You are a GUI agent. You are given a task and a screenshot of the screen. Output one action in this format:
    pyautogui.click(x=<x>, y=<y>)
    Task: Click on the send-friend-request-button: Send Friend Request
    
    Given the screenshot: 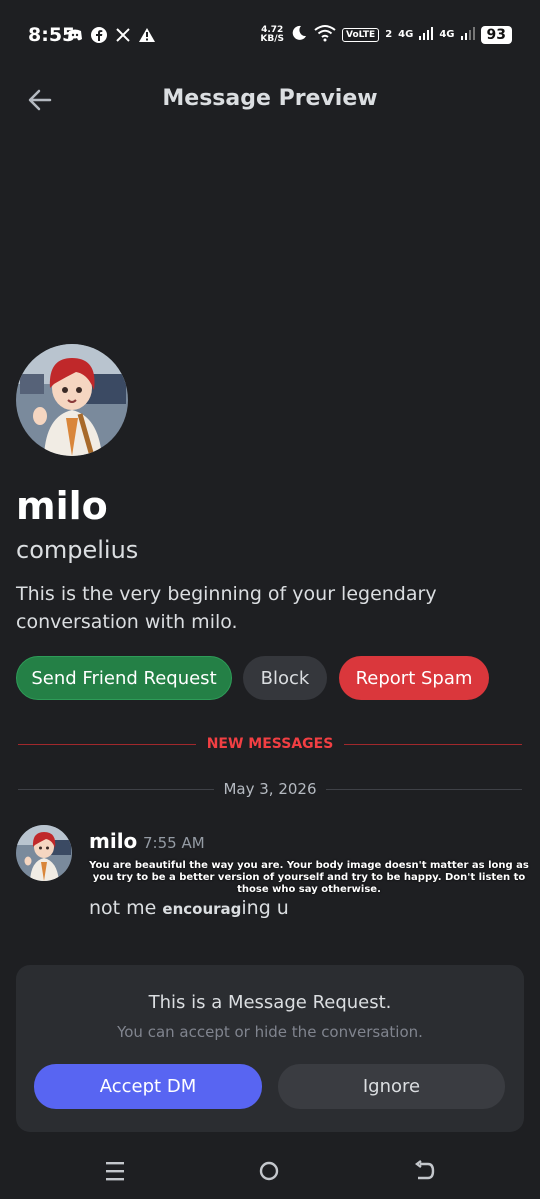 What is the action you would take?
    pyautogui.click(x=124, y=678)
    